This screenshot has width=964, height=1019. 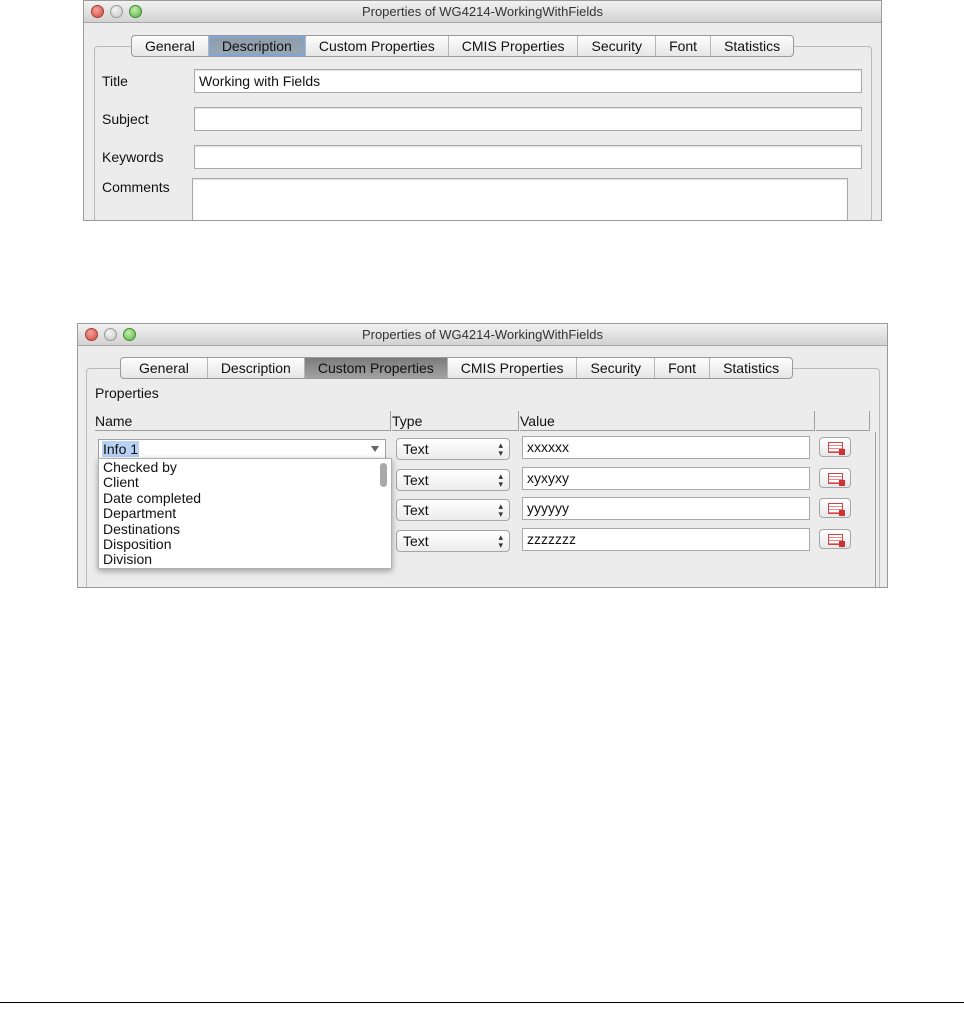 What do you see at coordinates (520, 199) in the screenshot?
I see `comments-textarea` at bounding box center [520, 199].